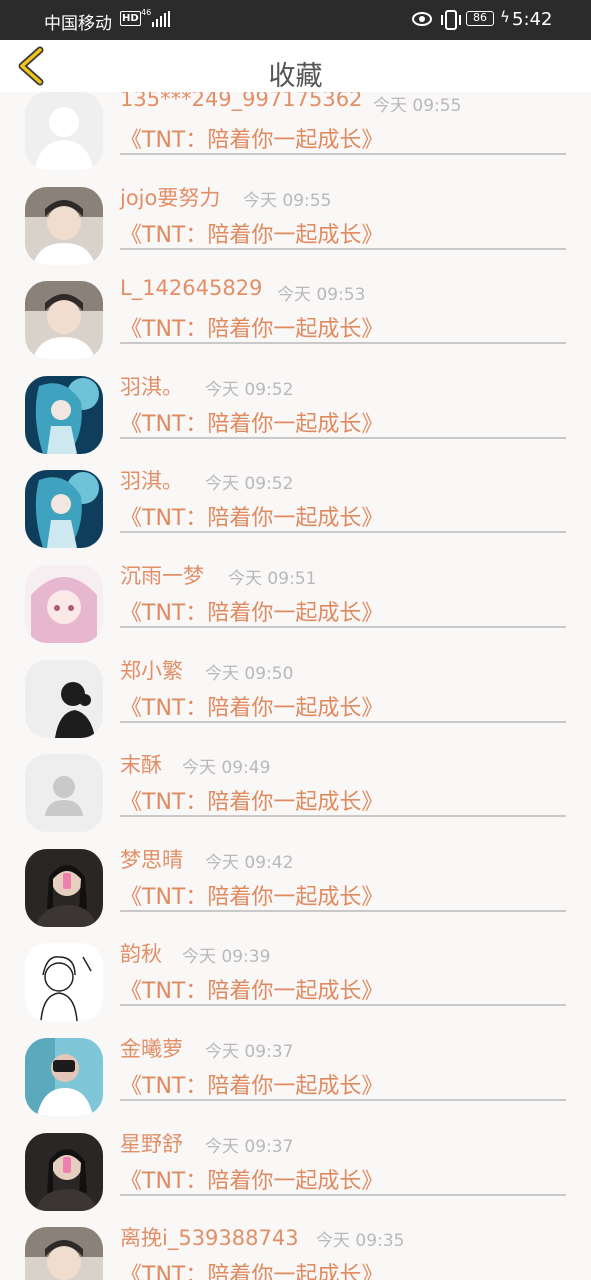 This screenshot has width=591, height=1280. Describe the element at coordinates (146, 12) in the screenshot. I see `network-type: 46` at that location.